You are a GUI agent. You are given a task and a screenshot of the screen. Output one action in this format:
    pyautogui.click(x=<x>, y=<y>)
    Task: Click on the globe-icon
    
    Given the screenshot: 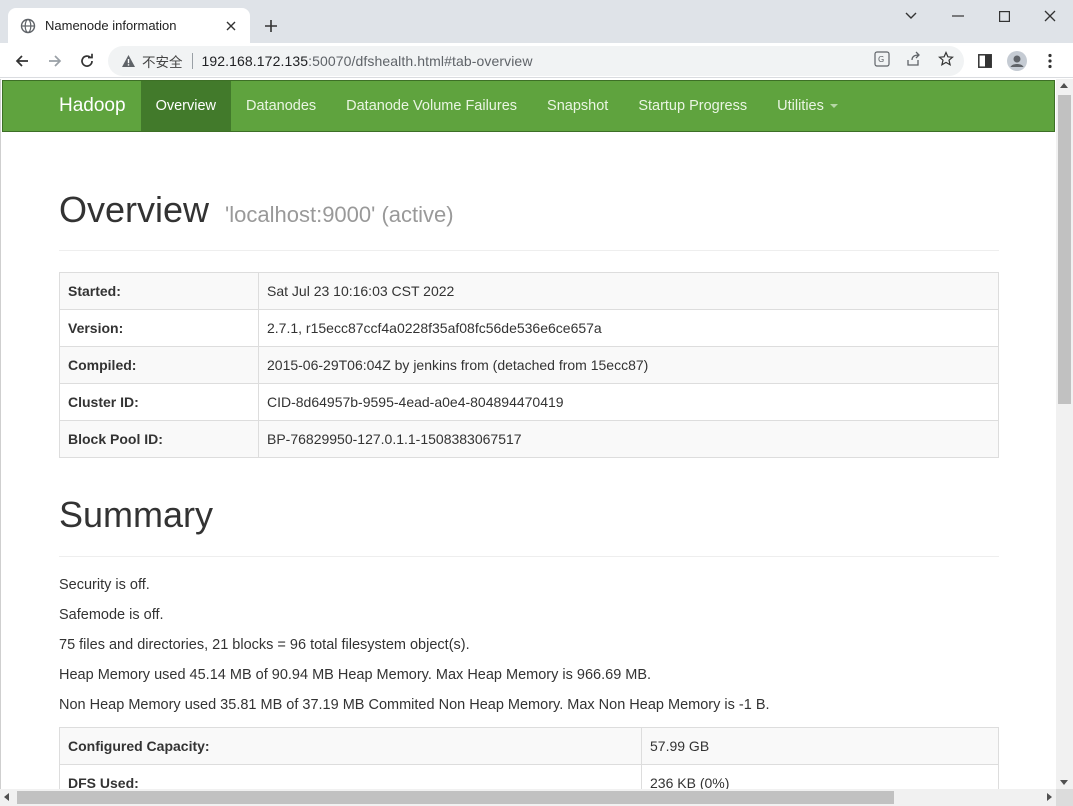 What is the action you would take?
    pyautogui.click(x=28, y=26)
    